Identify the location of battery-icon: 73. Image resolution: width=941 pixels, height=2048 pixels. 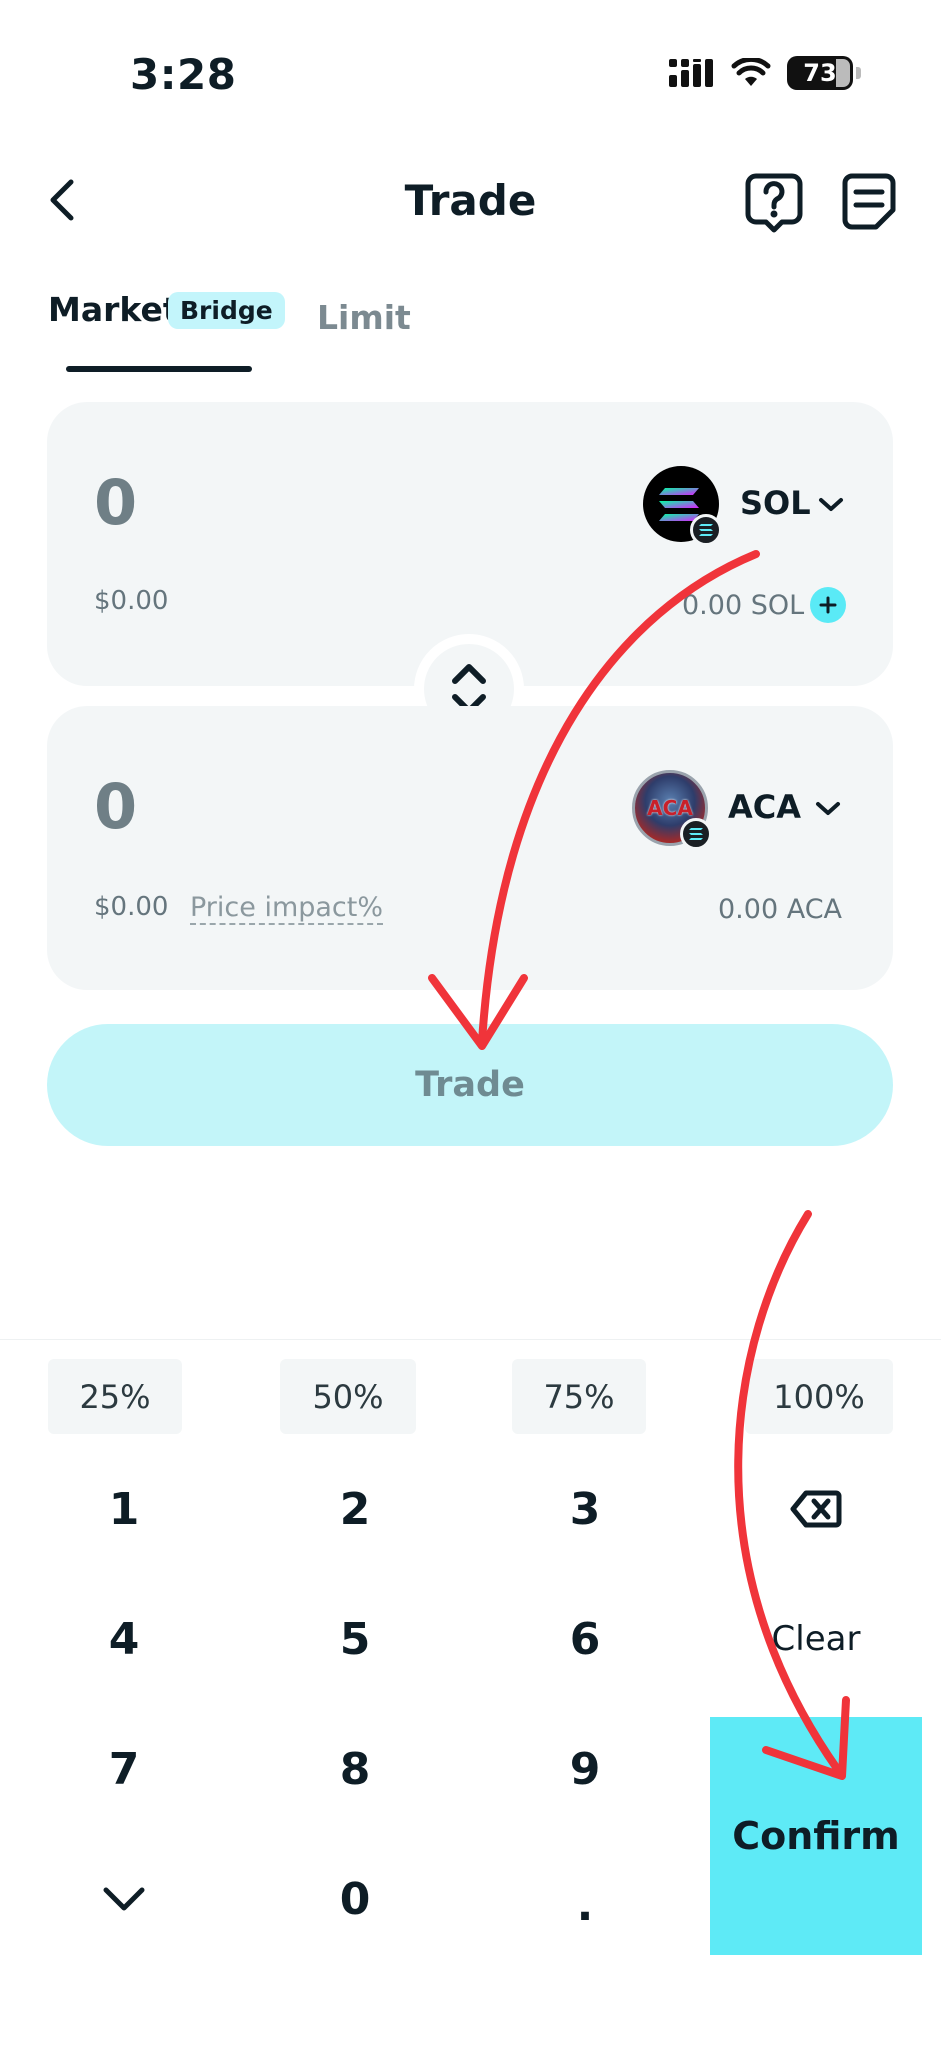
(820, 73).